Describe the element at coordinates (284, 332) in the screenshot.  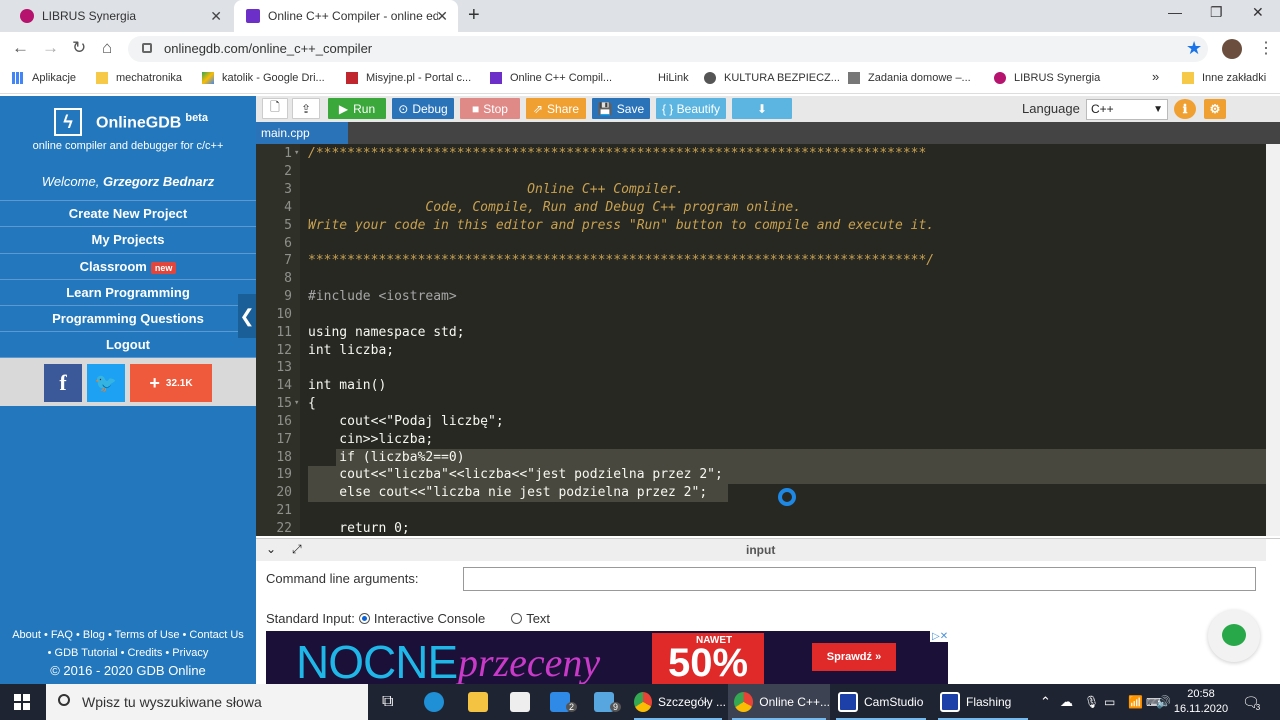
I see `line-number: 11` at that location.